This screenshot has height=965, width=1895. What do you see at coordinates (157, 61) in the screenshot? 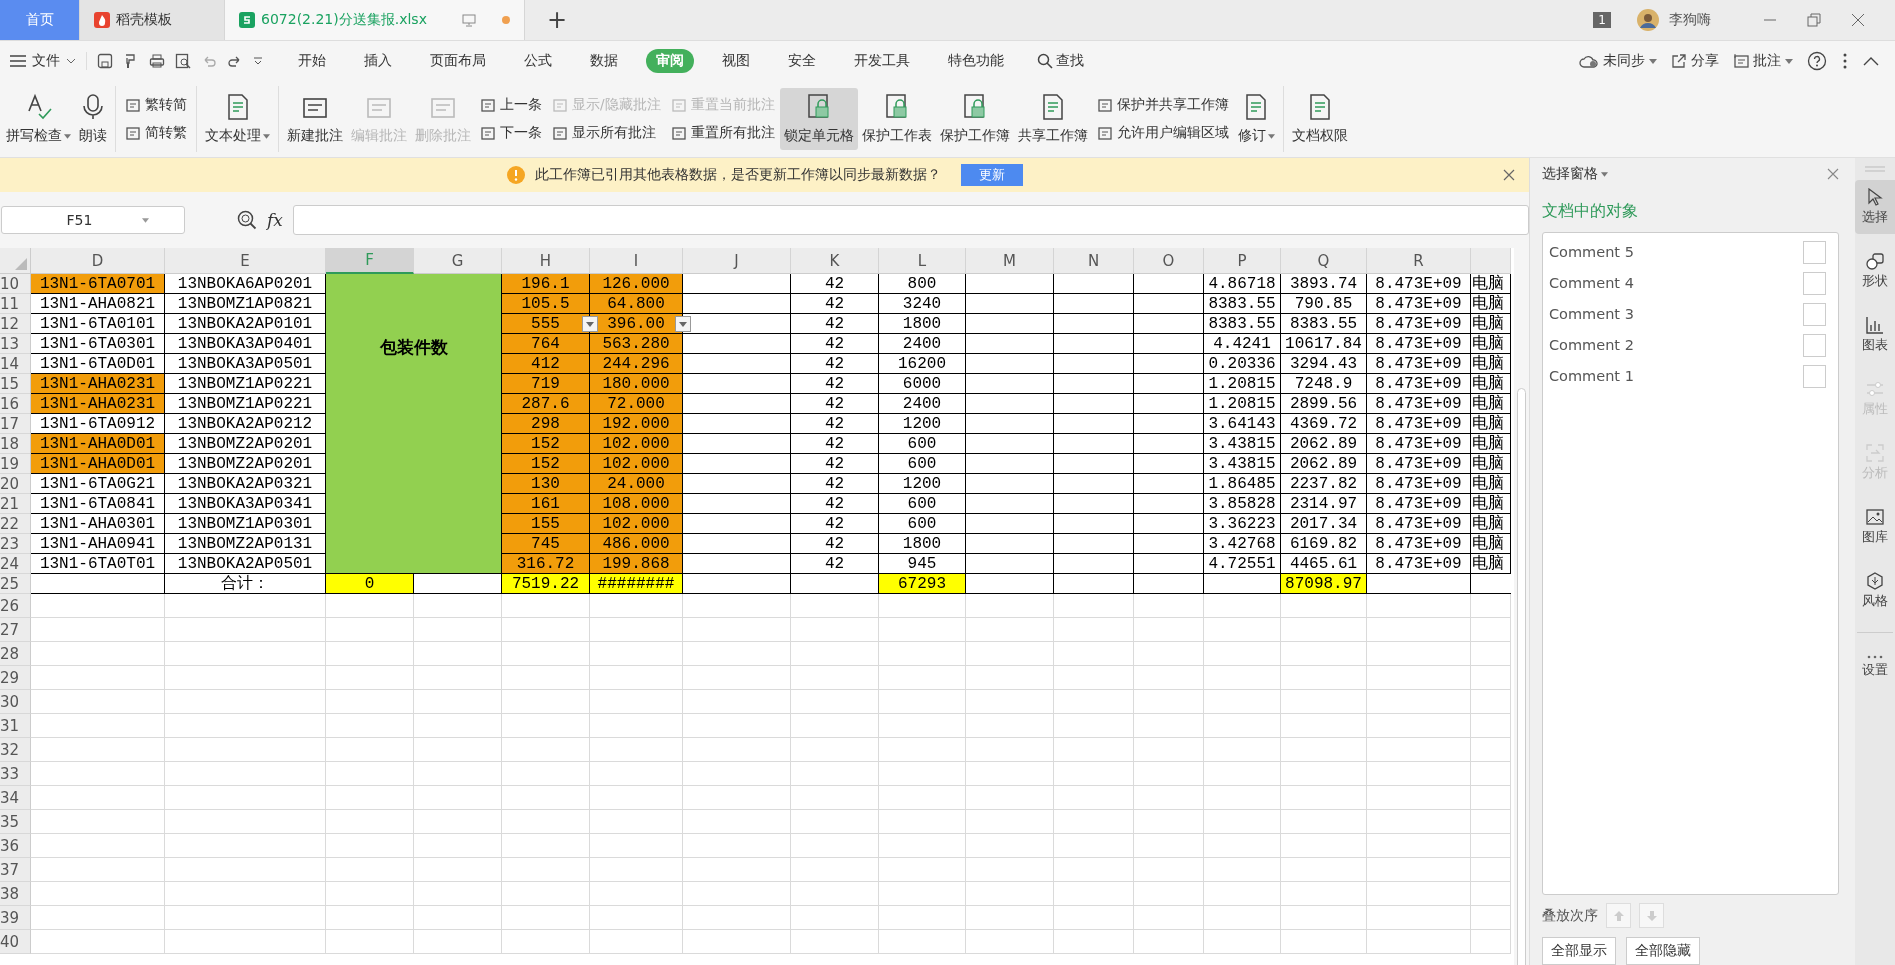
I see `print-icon` at bounding box center [157, 61].